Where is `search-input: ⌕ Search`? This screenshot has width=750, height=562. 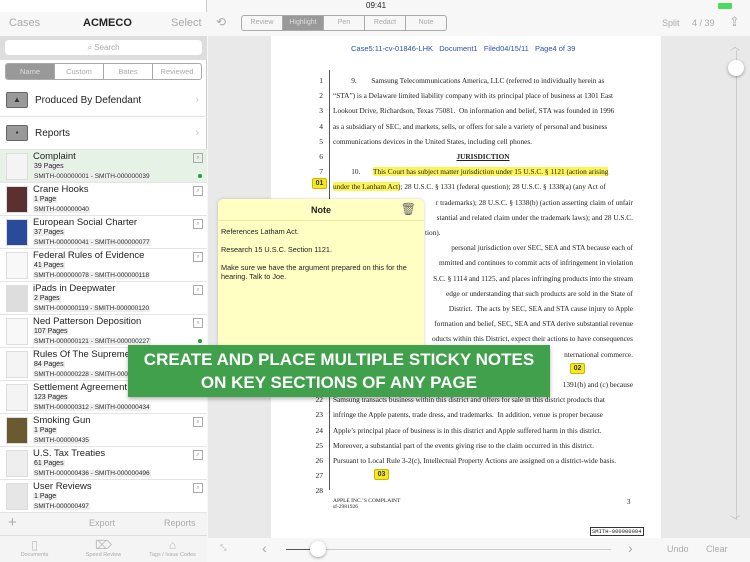
search-input: ⌕ Search is located at coordinates (103, 47).